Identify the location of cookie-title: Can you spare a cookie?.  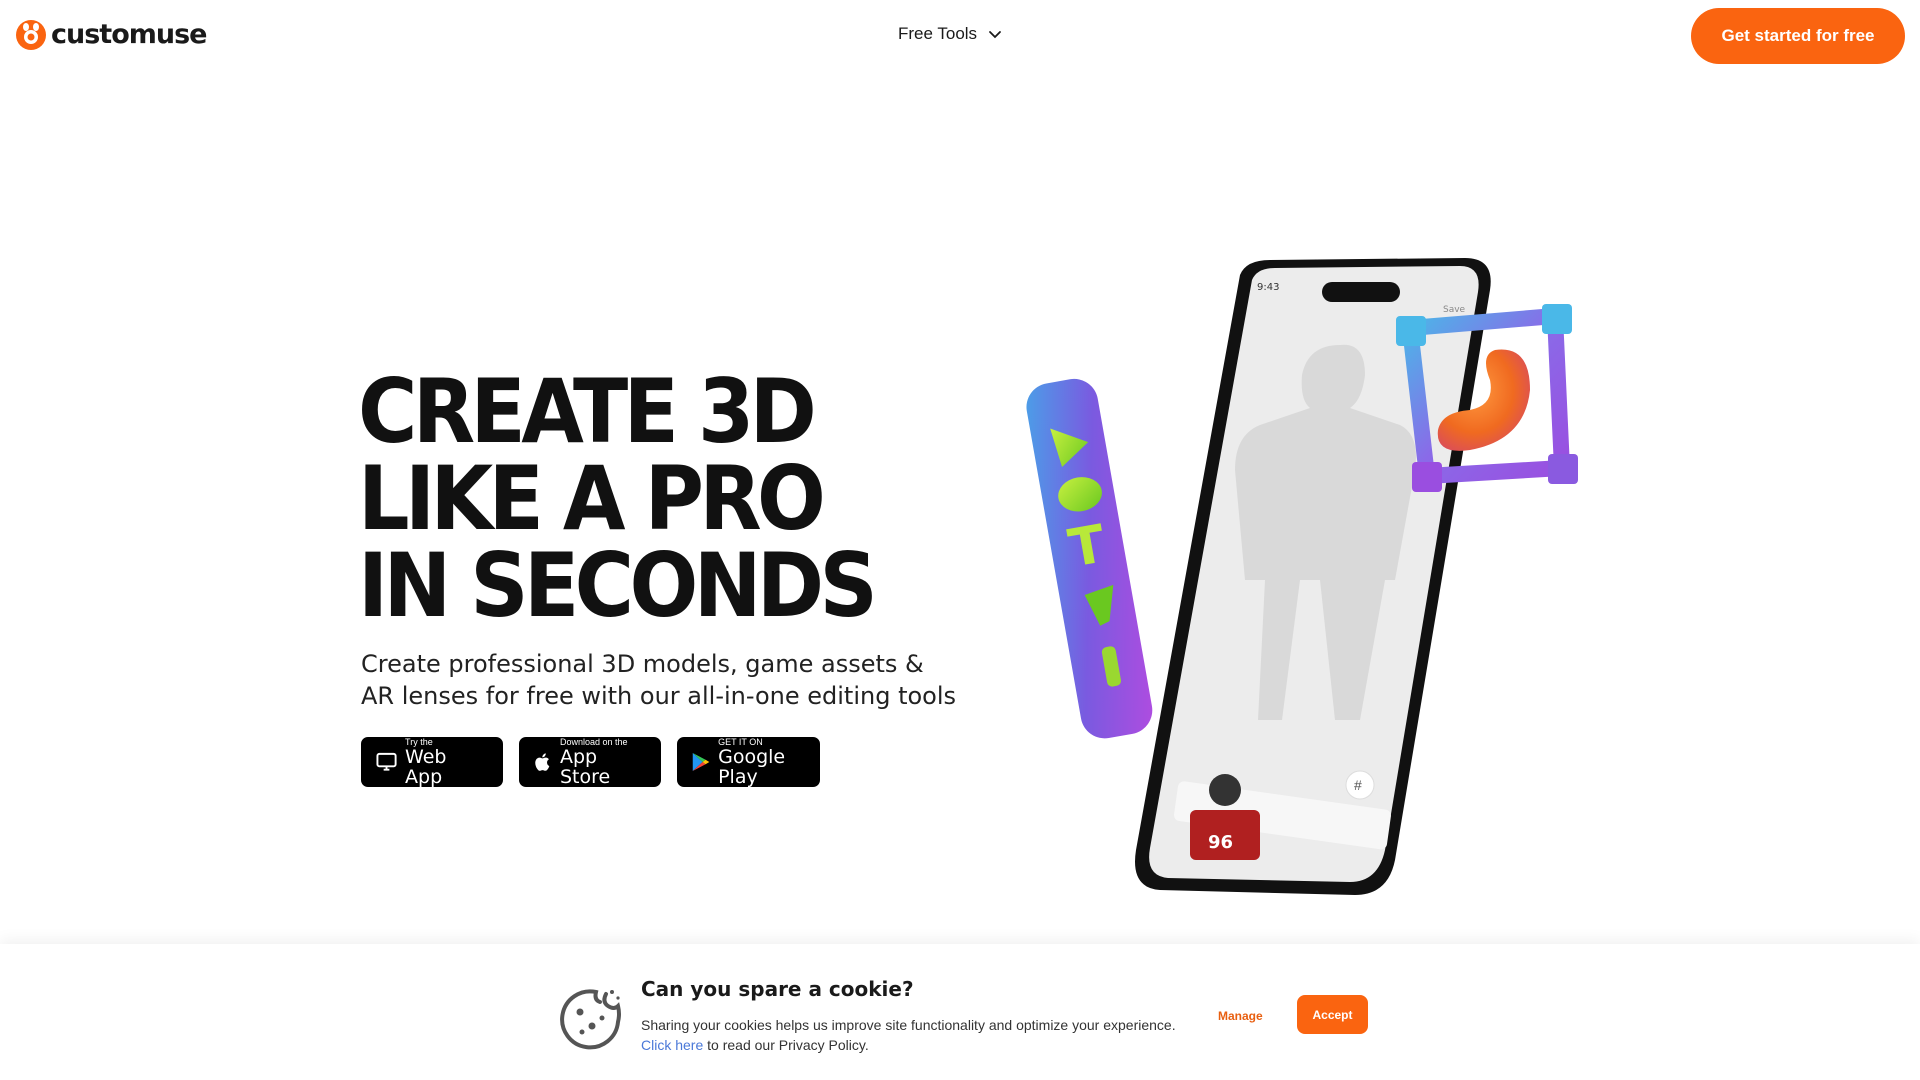
(777, 989).